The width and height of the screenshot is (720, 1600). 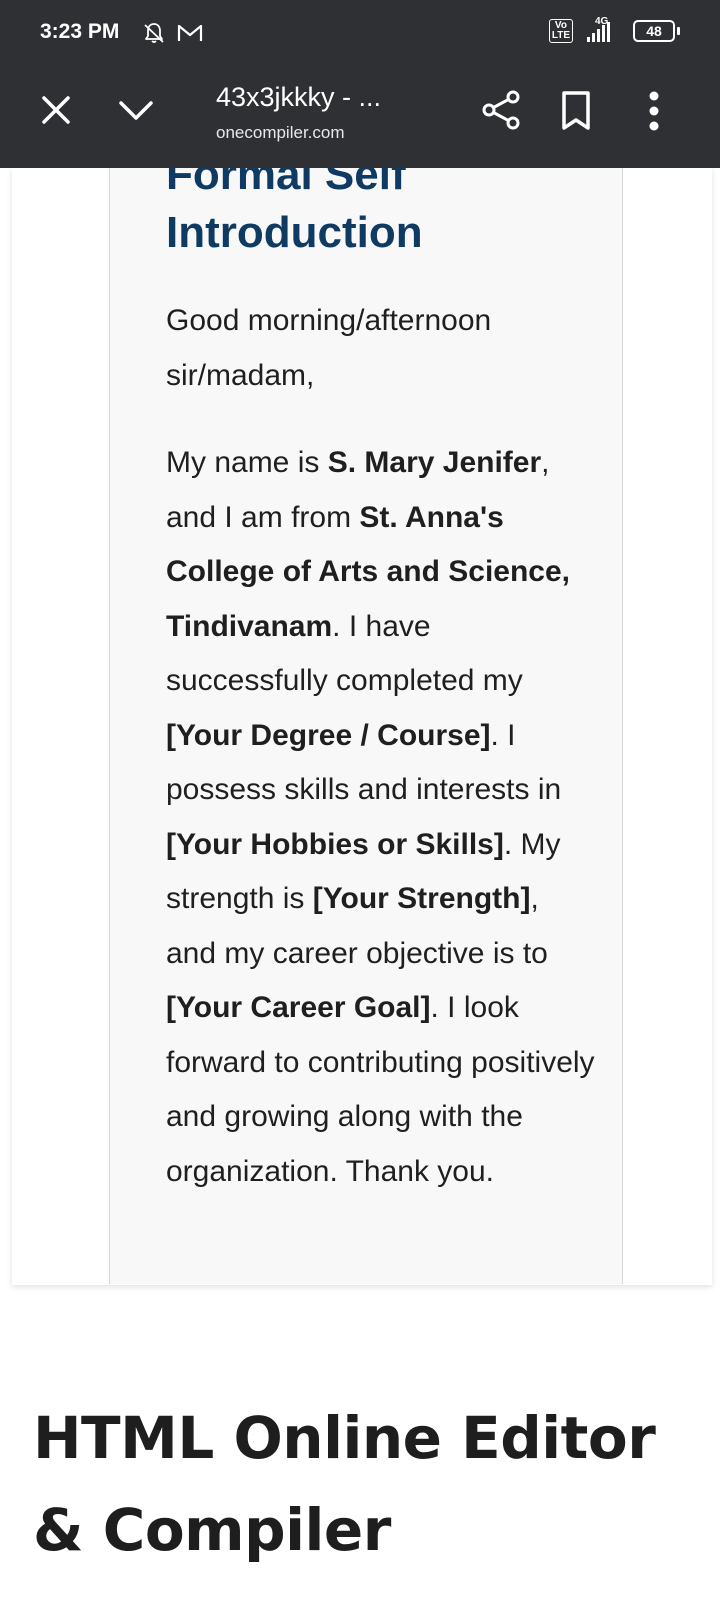 I want to click on status-system-icons: Vo LTE 4G 48, so click(x=614, y=30).